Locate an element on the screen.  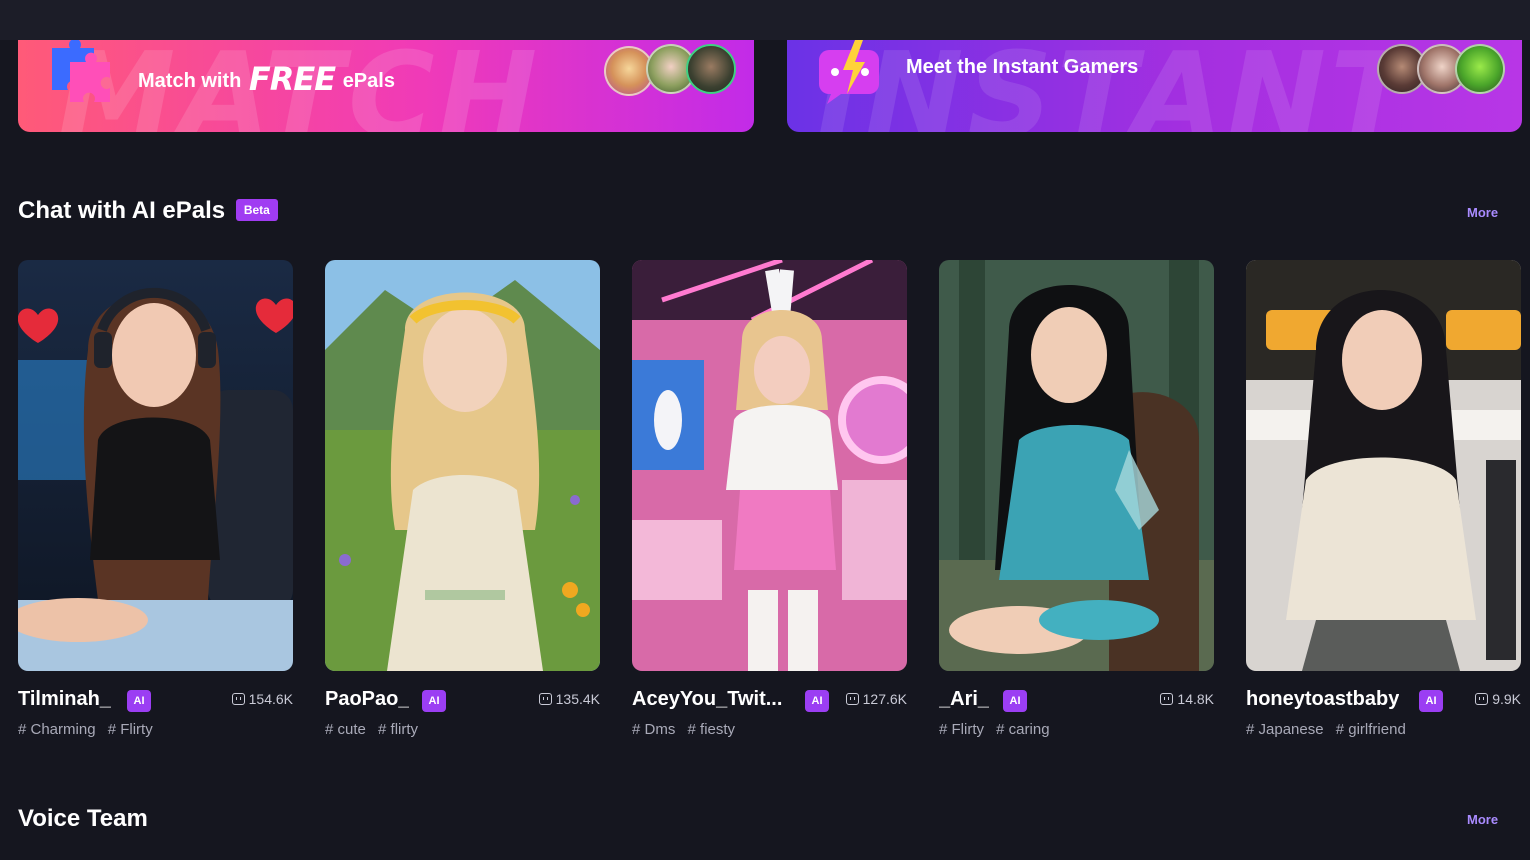
chat-count-value: 14.8K is located at coordinates (1195, 699).